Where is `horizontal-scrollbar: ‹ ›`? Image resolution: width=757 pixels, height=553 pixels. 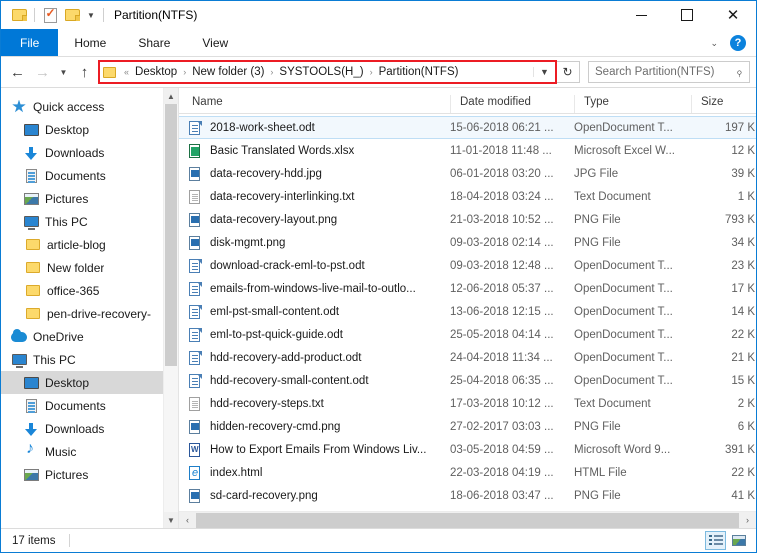 horizontal-scrollbar: ‹ › is located at coordinates (467, 519).